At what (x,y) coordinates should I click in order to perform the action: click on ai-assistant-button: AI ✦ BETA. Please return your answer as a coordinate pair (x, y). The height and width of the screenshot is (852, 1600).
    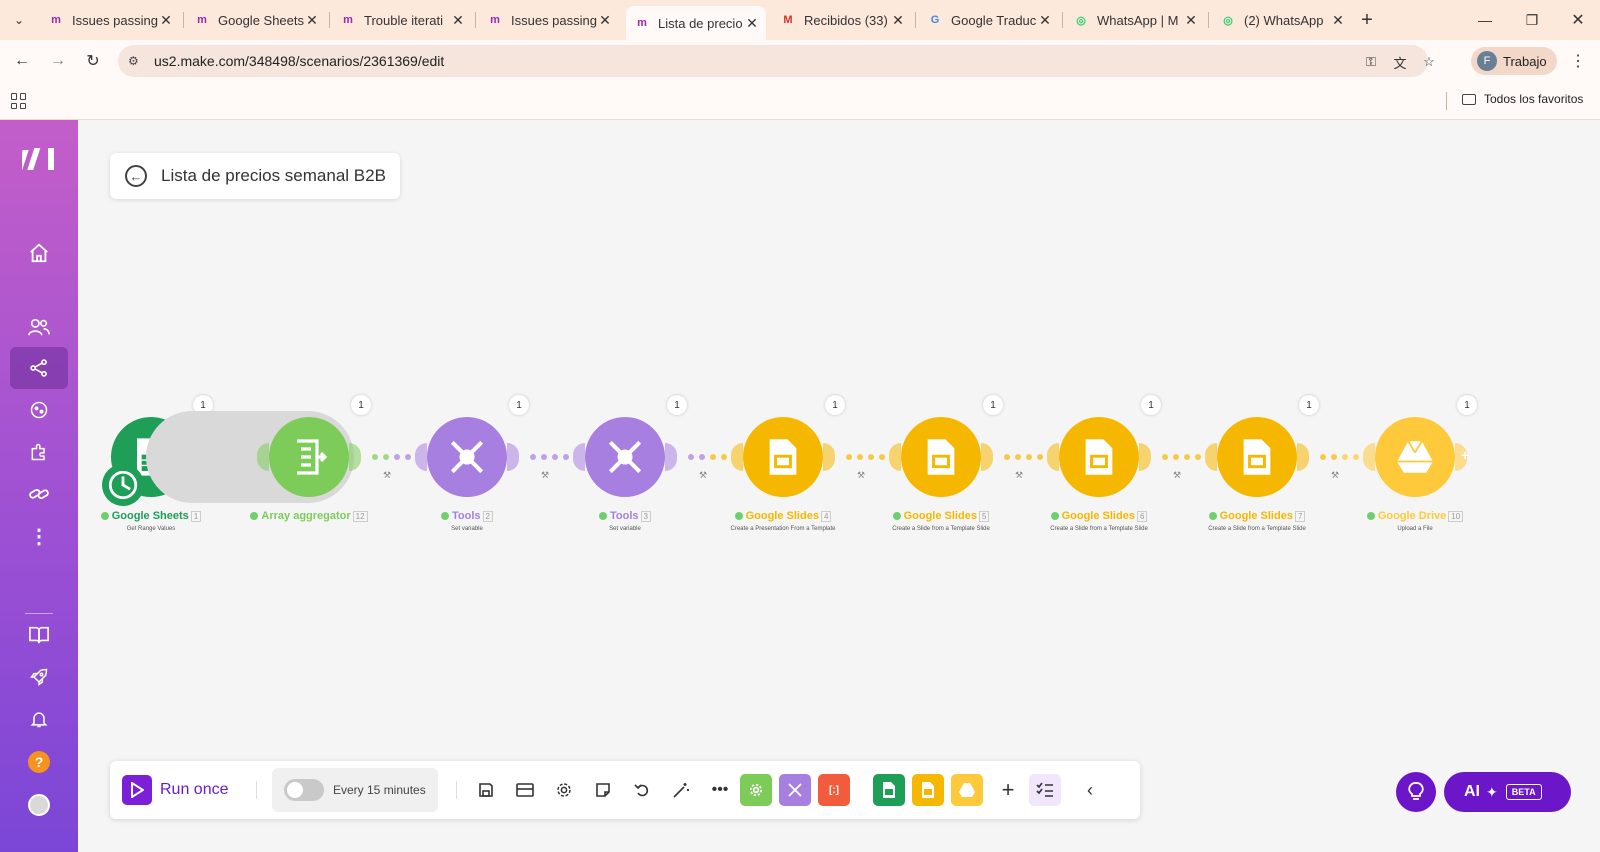
    Looking at the image, I should click on (1507, 792).